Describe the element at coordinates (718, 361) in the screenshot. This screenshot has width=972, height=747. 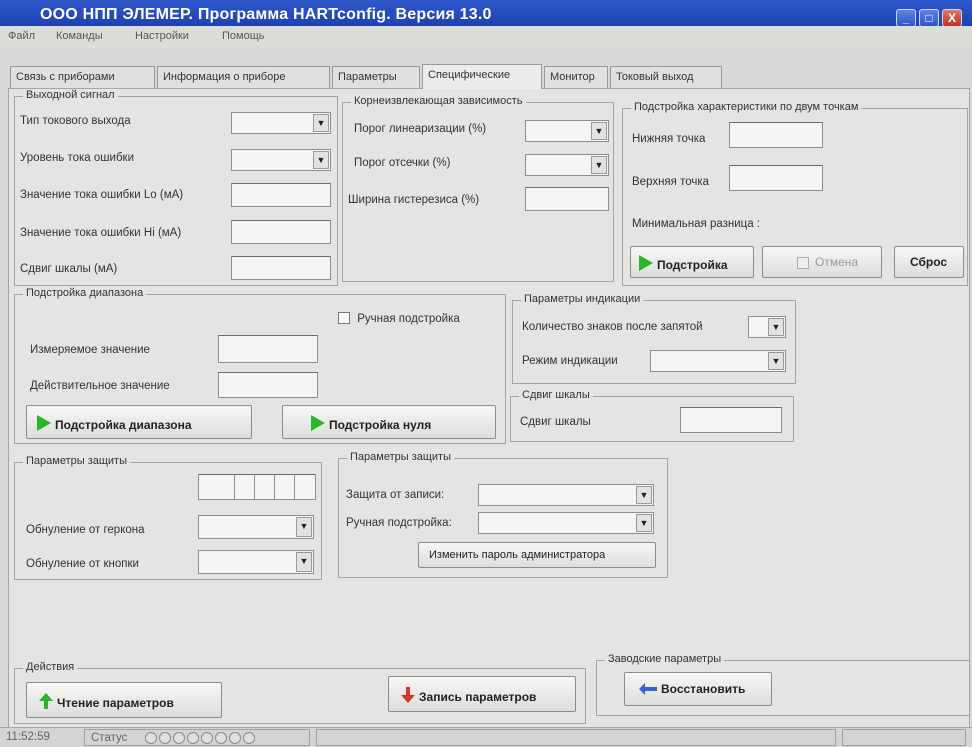
I see `display-mode-select: ▼` at that location.